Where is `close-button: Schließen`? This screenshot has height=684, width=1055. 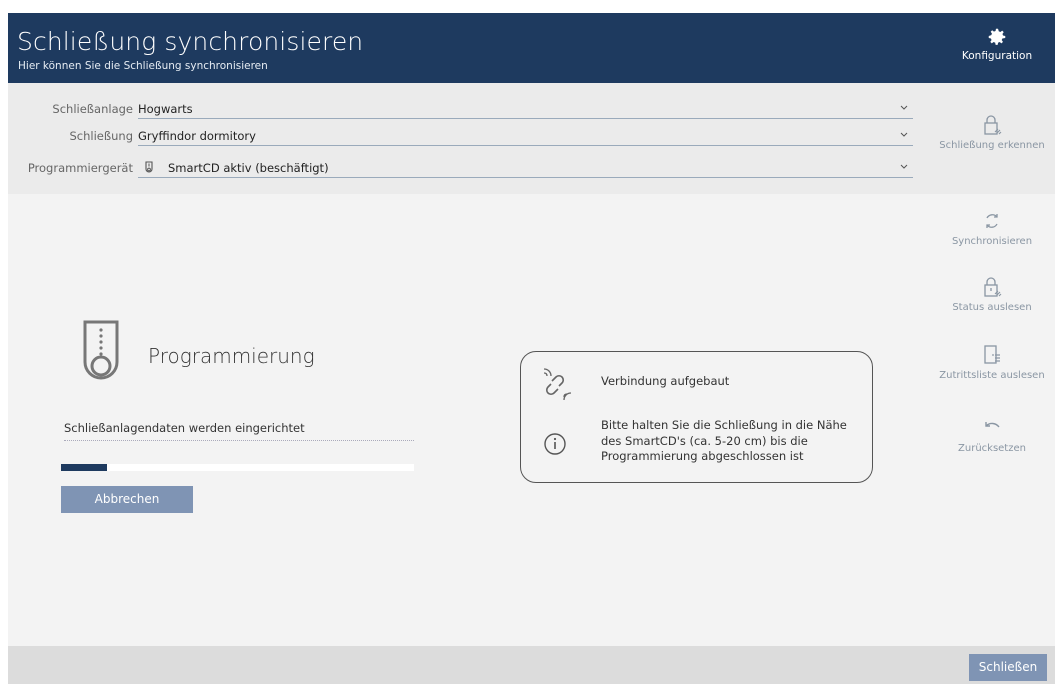 close-button: Schließen is located at coordinates (1008, 667).